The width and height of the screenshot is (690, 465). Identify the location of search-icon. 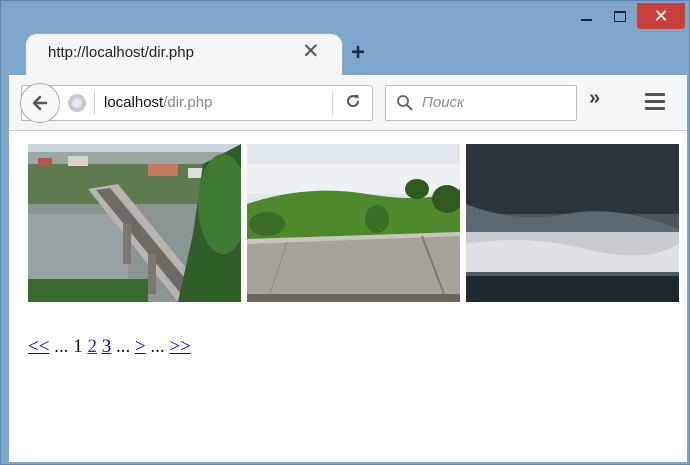
(405, 103).